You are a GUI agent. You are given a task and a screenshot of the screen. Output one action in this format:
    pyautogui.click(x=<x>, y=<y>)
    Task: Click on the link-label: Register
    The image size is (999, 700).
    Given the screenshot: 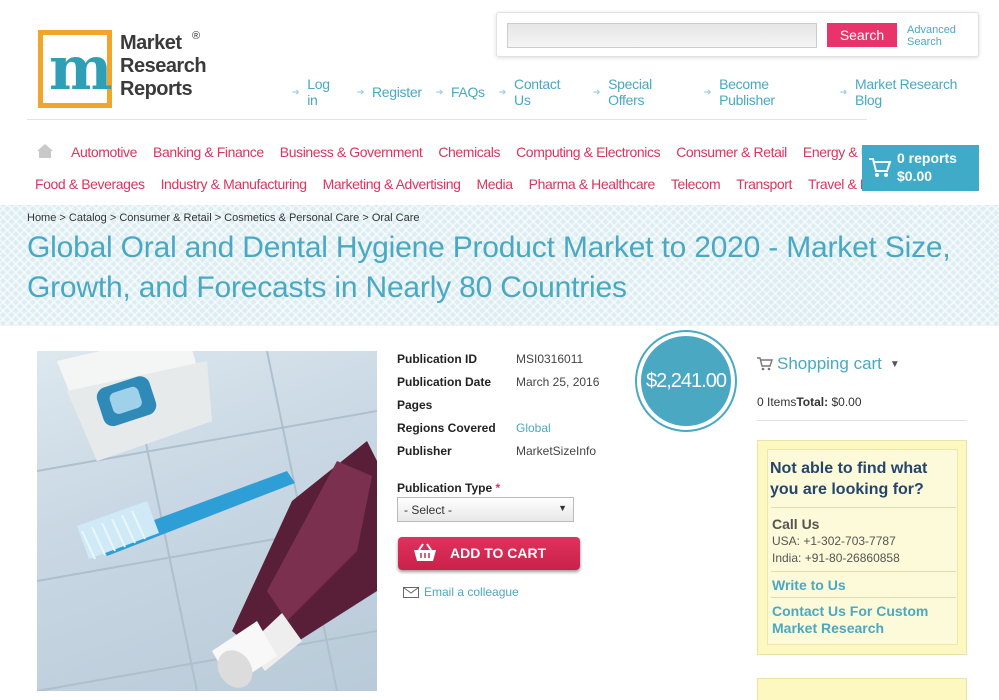 What is the action you would take?
    pyautogui.click(x=396, y=92)
    